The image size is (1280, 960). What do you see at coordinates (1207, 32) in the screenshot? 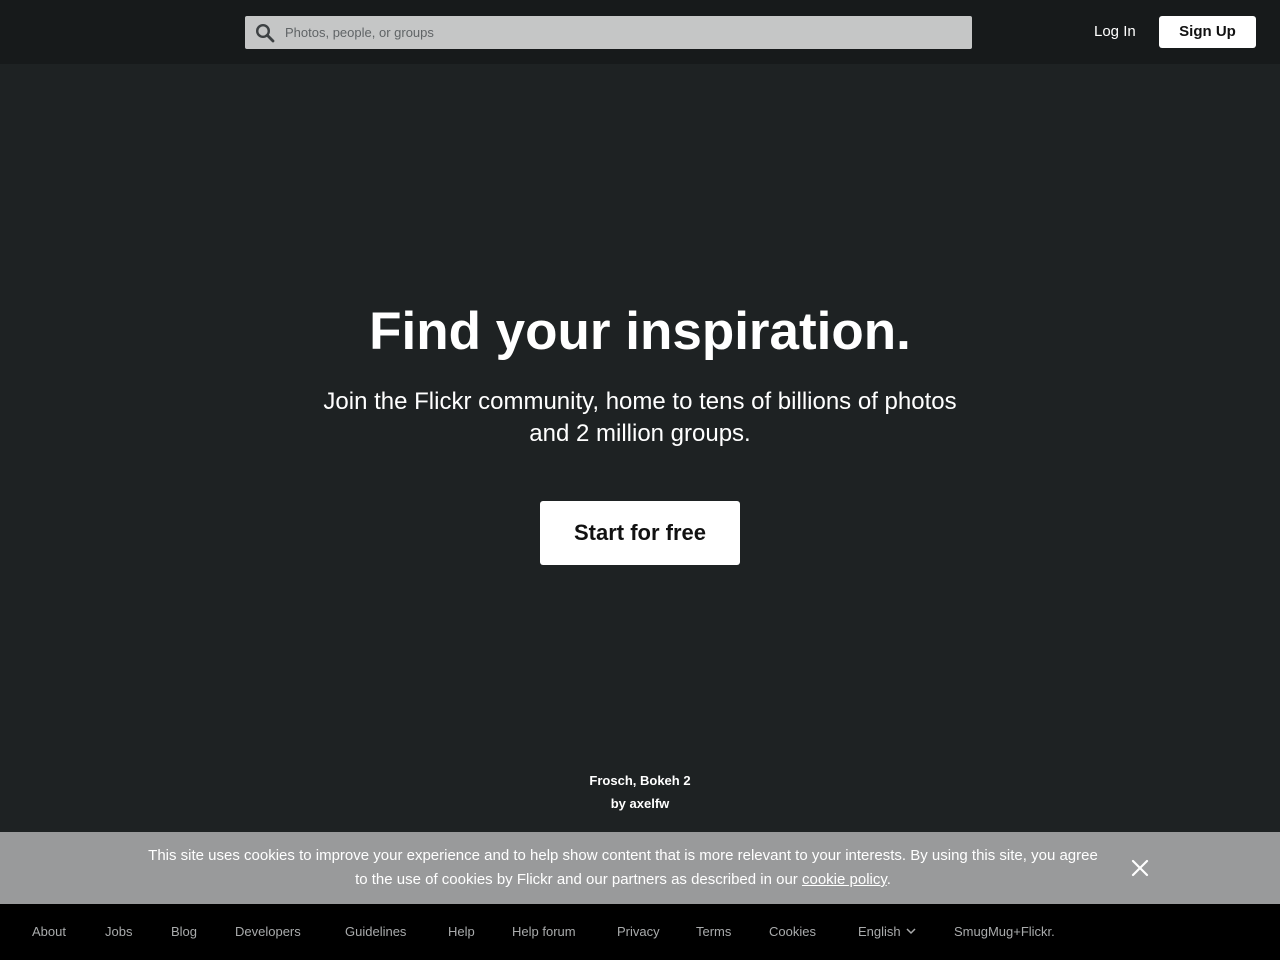
I see `signup-button: Sign Up` at bounding box center [1207, 32].